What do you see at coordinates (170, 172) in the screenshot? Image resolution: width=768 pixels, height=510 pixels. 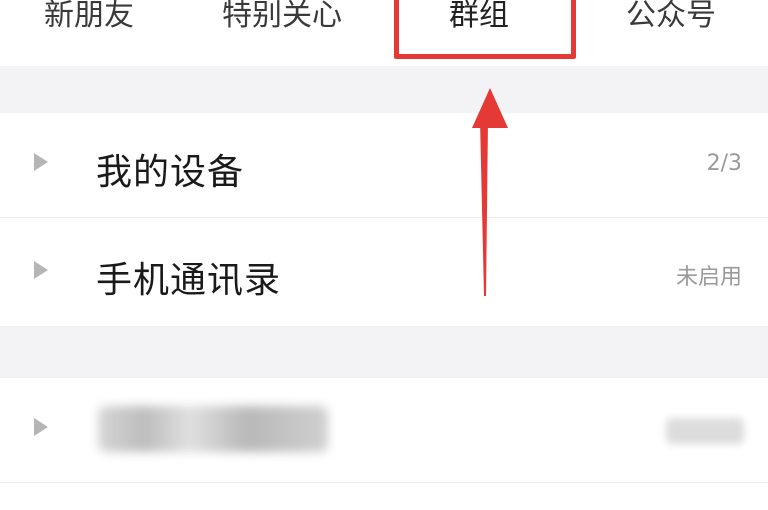 I see `list-item-title: 我的设备` at bounding box center [170, 172].